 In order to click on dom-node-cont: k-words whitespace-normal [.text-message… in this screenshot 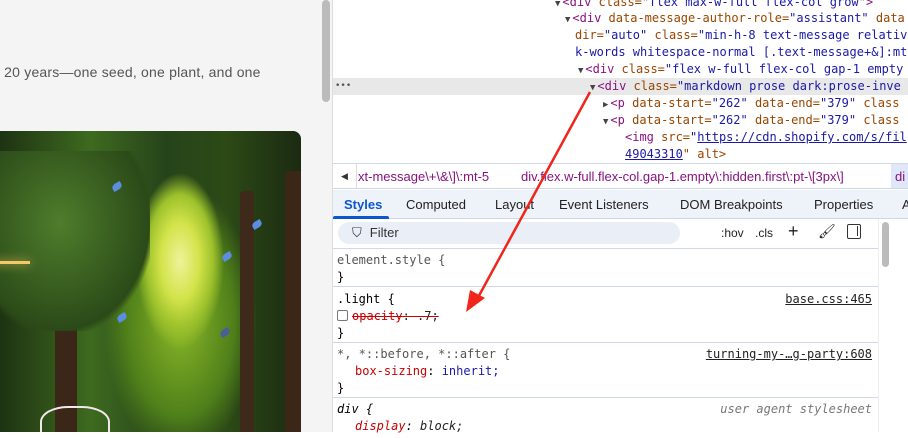, I will do `click(741, 52)`.